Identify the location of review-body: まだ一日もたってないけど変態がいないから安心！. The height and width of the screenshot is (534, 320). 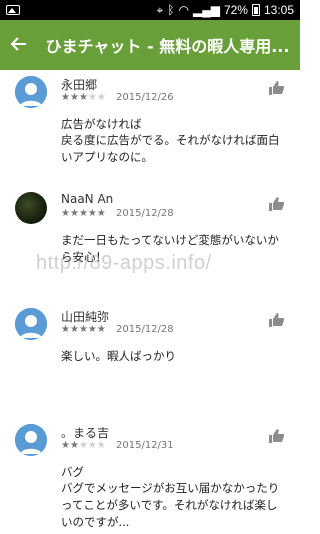
(170, 248).